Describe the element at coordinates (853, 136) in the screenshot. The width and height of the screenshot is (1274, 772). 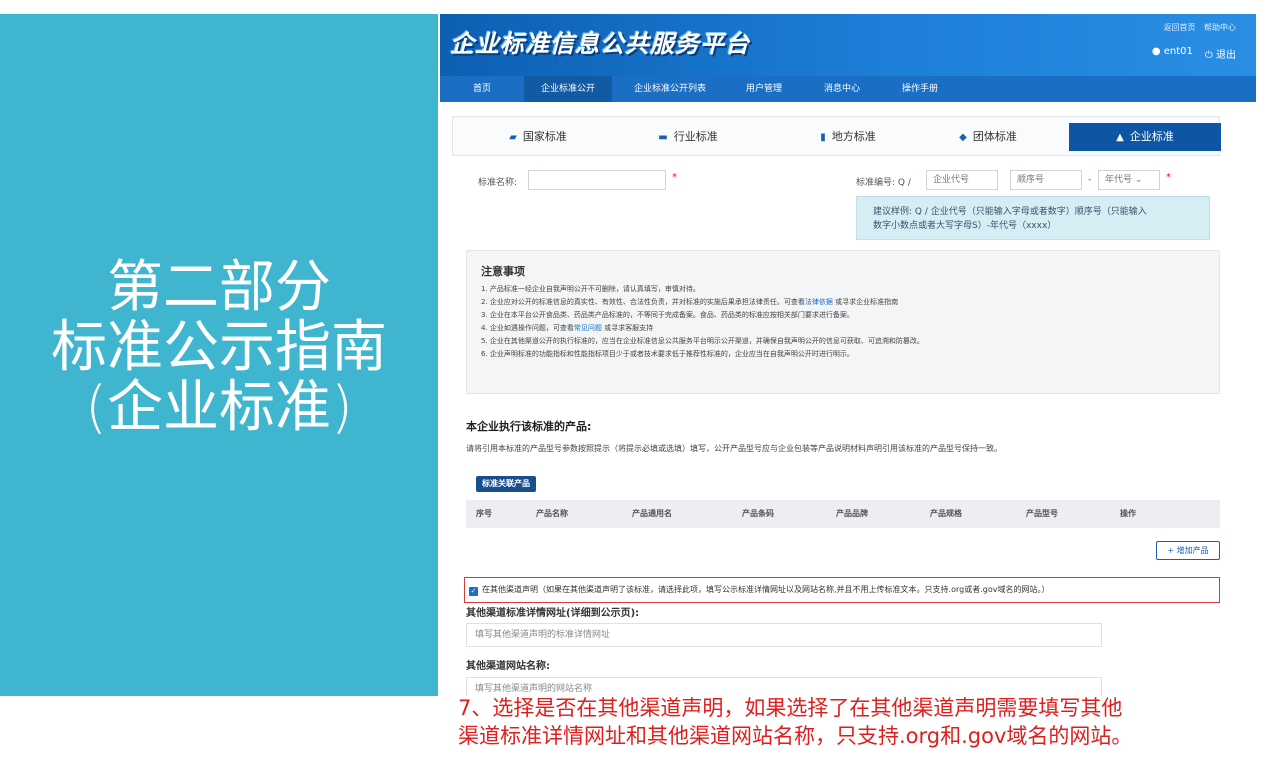
I see `tab-label: 地方标准` at that location.